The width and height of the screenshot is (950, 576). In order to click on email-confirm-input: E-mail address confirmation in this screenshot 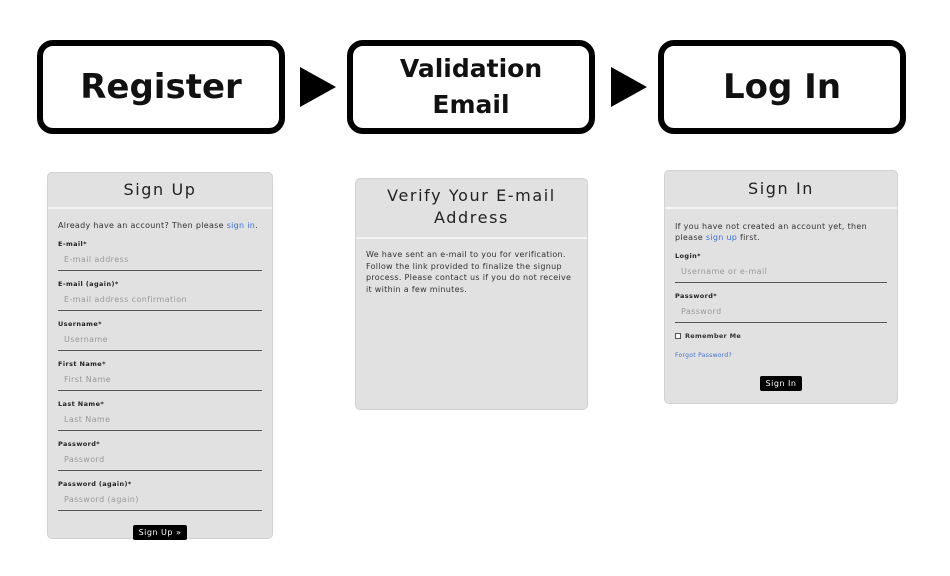, I will do `click(160, 301)`.